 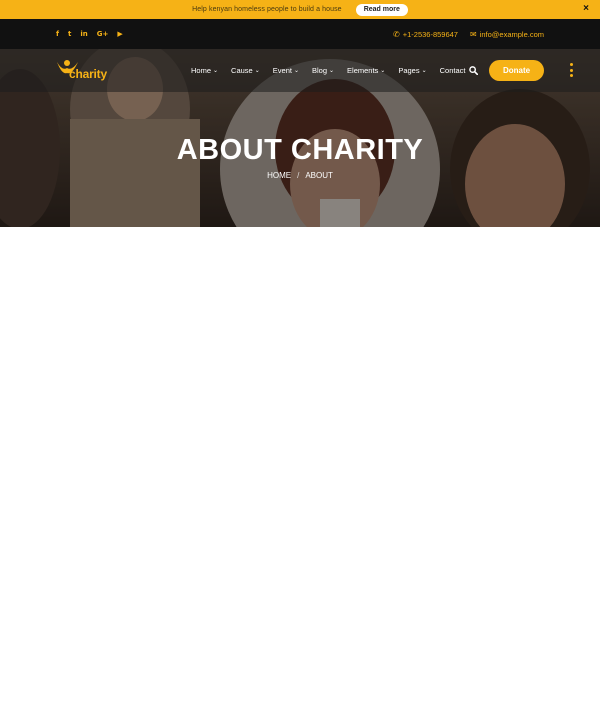 What do you see at coordinates (319, 175) in the screenshot?
I see `breadcrumb-current: ABOUT` at bounding box center [319, 175].